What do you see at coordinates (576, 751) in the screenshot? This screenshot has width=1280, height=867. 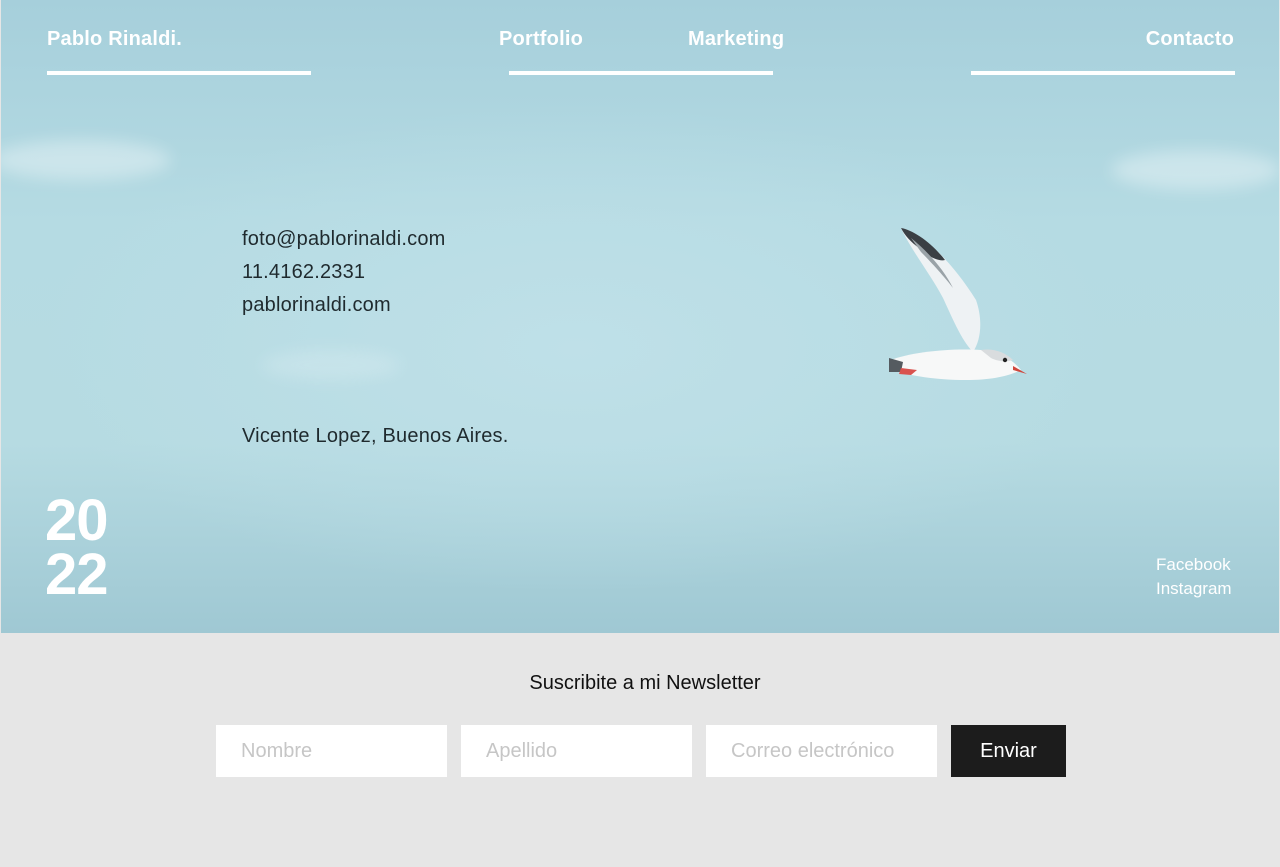 I see `last-name-input` at bounding box center [576, 751].